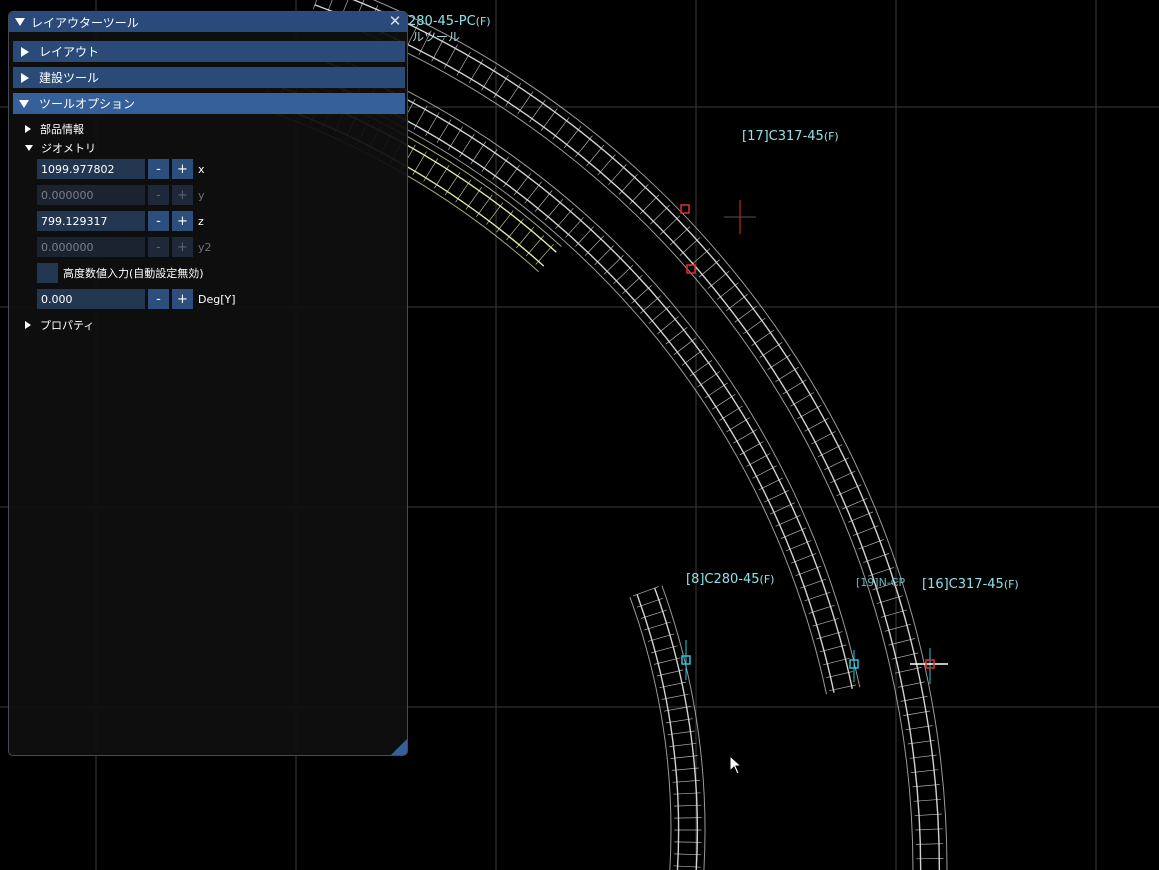  I want to click on track-label-17: [17]C317-45(F), so click(790, 136).